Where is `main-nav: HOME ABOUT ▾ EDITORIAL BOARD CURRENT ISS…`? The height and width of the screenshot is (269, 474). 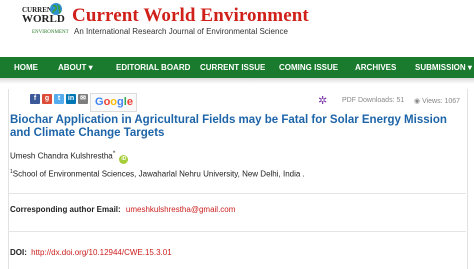
main-nav: HOME ABOUT ▾ EDITORIAL BOARD CURRENT ISS… is located at coordinates (237, 67).